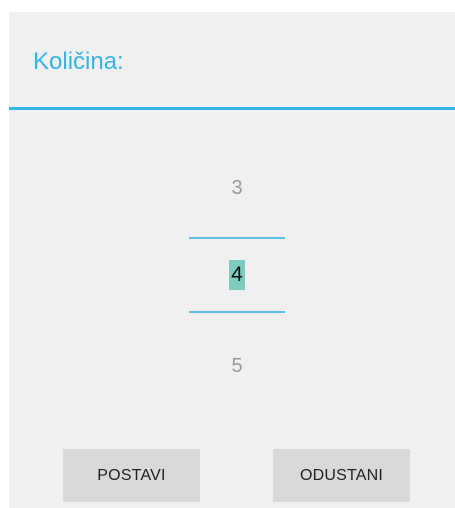 The image size is (455, 508). I want to click on odustani-button: ODUSTANI, so click(341, 475).